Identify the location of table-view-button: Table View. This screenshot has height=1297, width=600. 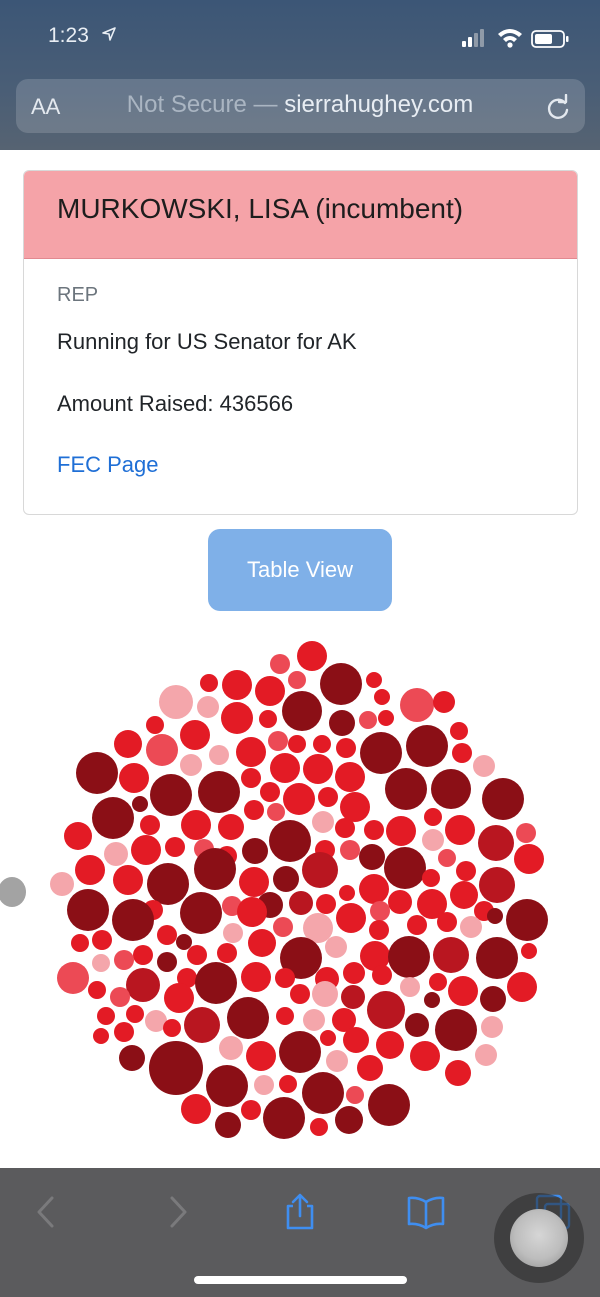
(300, 570).